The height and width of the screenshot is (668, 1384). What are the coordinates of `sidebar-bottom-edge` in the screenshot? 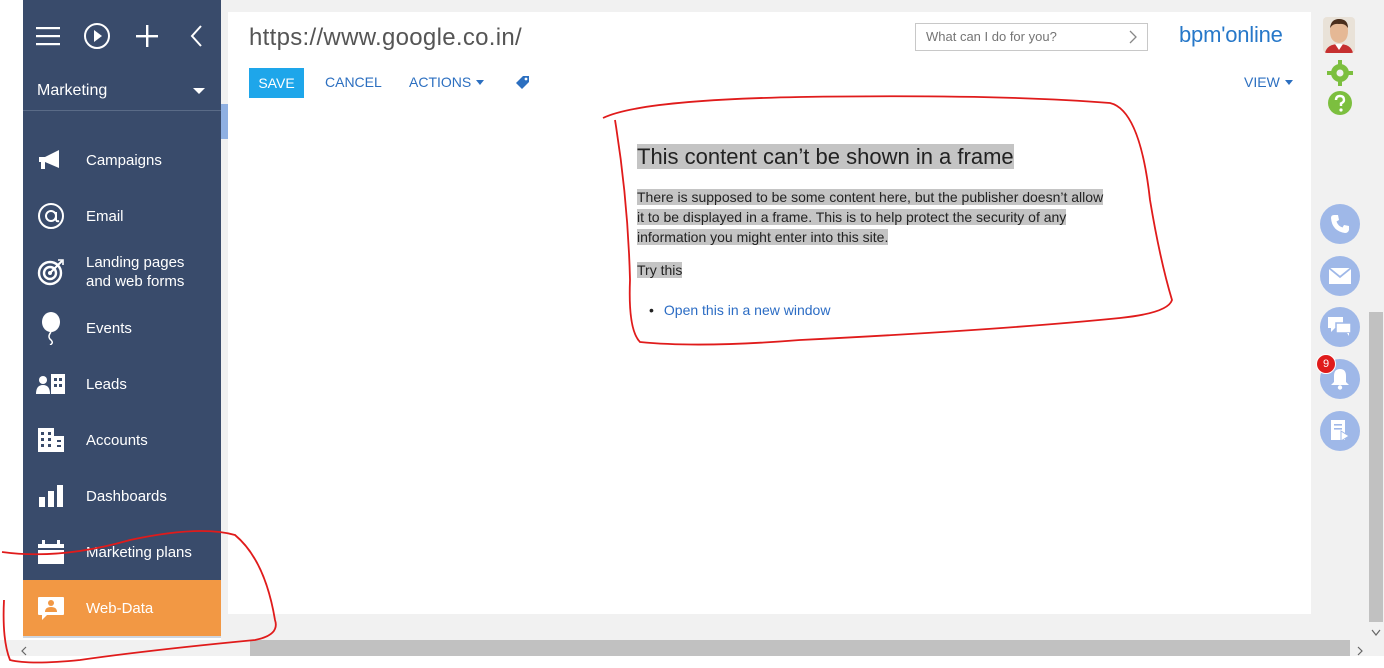 It's located at (122, 637).